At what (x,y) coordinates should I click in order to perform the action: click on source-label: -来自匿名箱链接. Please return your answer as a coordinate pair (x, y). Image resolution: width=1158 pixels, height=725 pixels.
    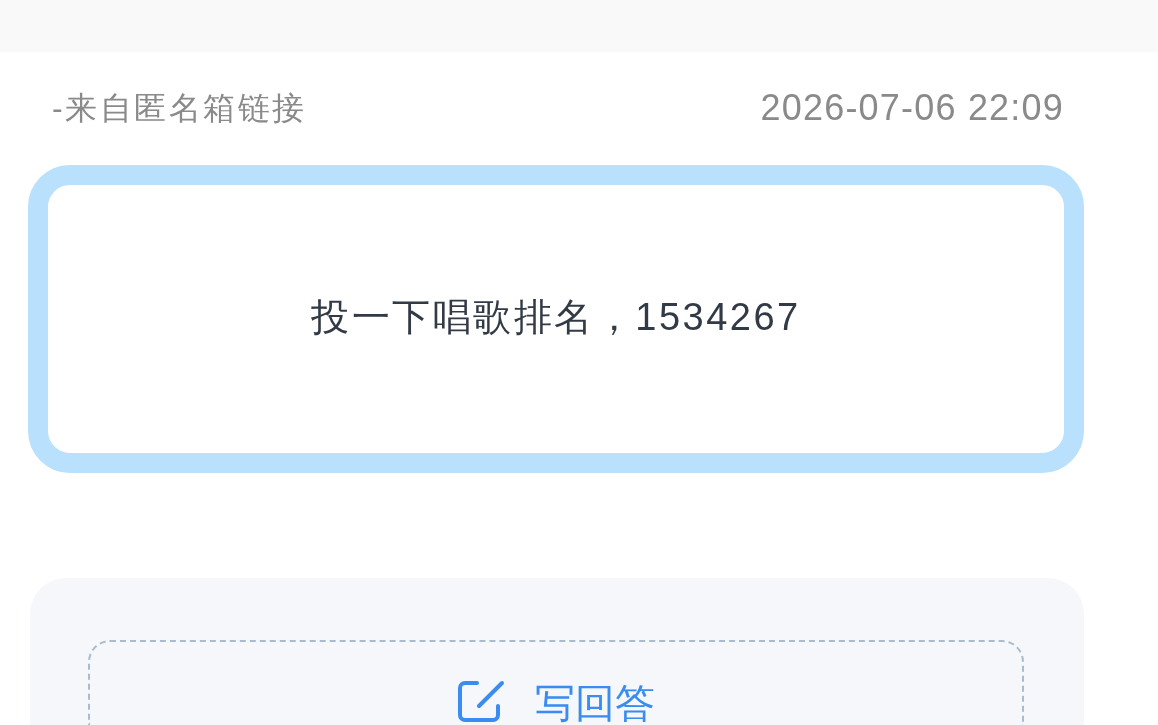
    Looking at the image, I should click on (179, 108).